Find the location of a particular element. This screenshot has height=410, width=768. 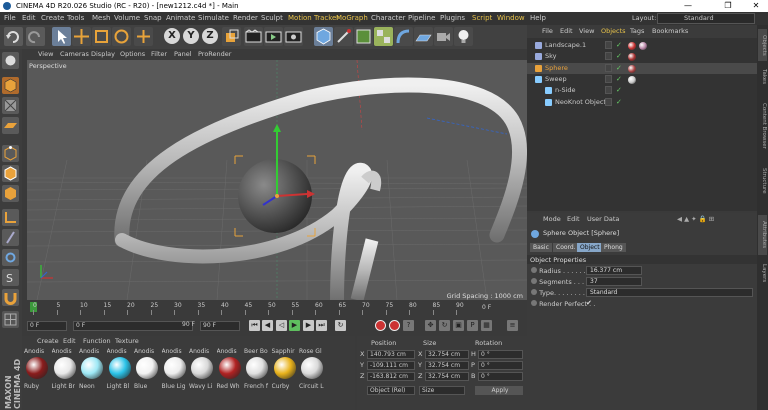

scale-tool-icon is located at coordinates (101, 36).